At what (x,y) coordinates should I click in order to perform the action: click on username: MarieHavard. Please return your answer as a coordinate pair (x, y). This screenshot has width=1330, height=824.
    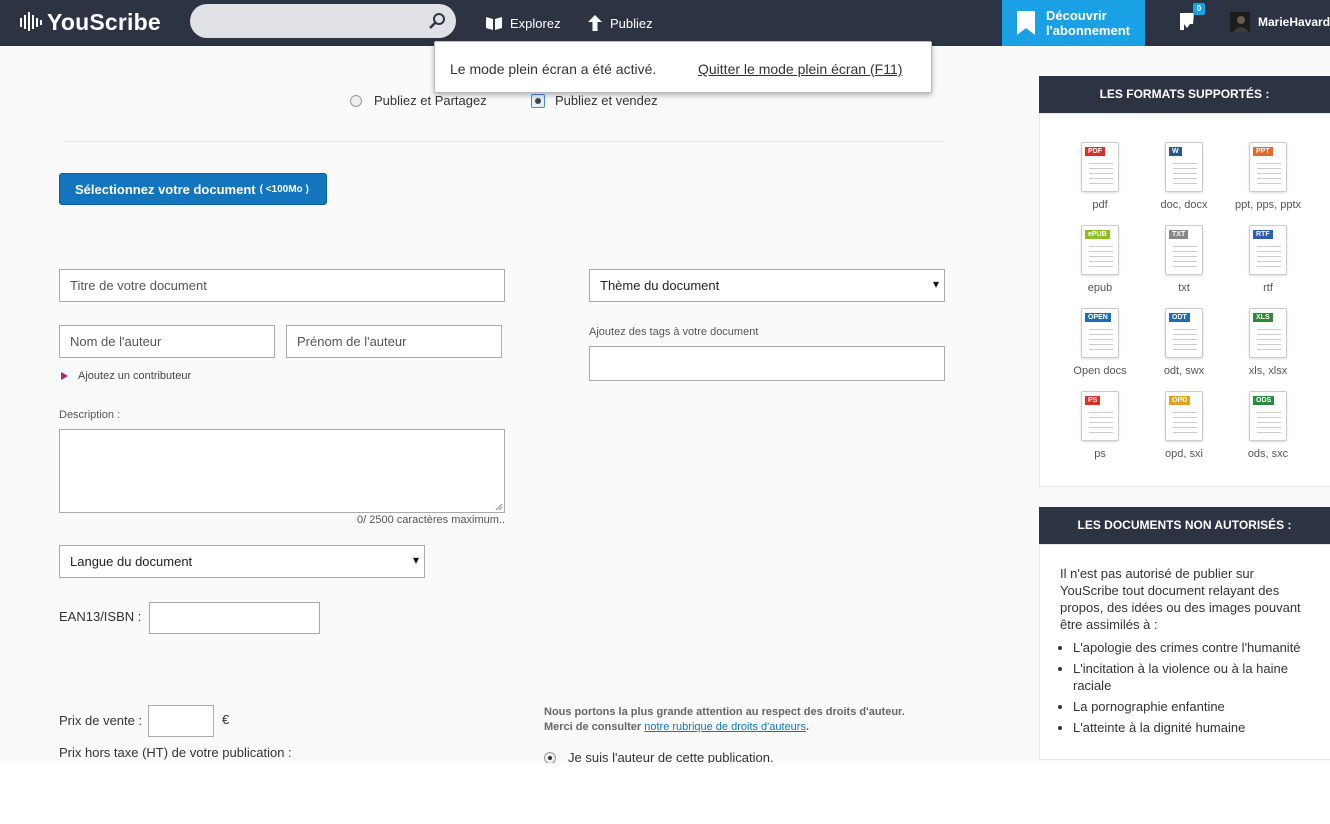
    Looking at the image, I should click on (1294, 22).